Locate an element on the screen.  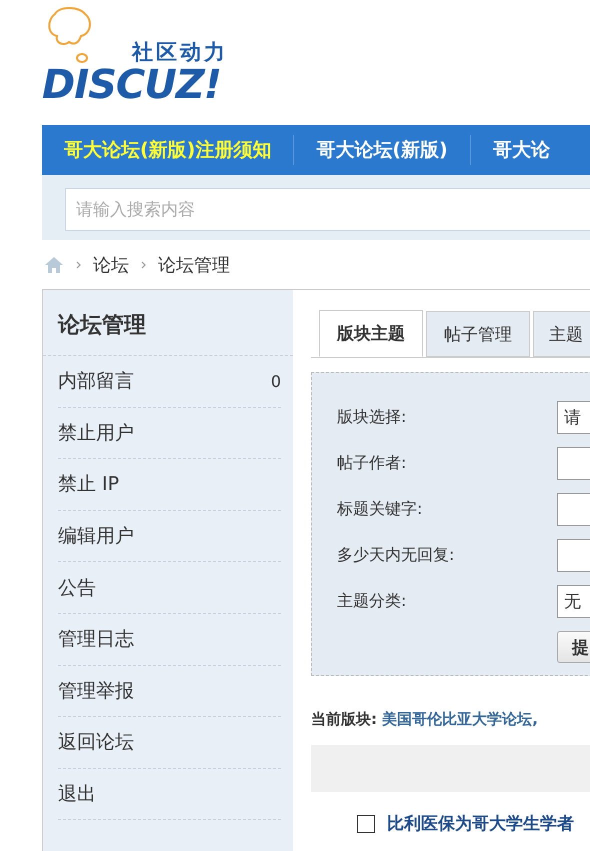
field-label: 帖子作者: is located at coordinates (372, 463).